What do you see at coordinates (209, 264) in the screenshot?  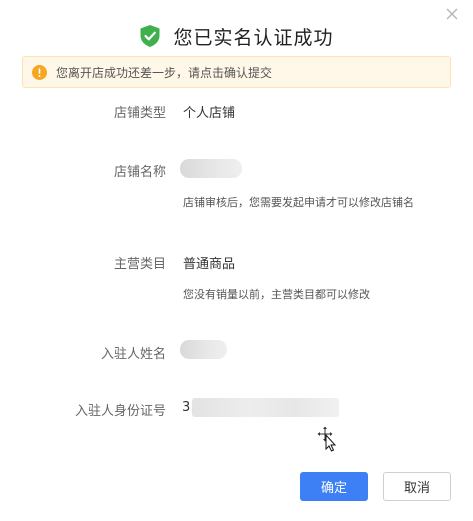 I see `main-category-value: 普通商品` at bounding box center [209, 264].